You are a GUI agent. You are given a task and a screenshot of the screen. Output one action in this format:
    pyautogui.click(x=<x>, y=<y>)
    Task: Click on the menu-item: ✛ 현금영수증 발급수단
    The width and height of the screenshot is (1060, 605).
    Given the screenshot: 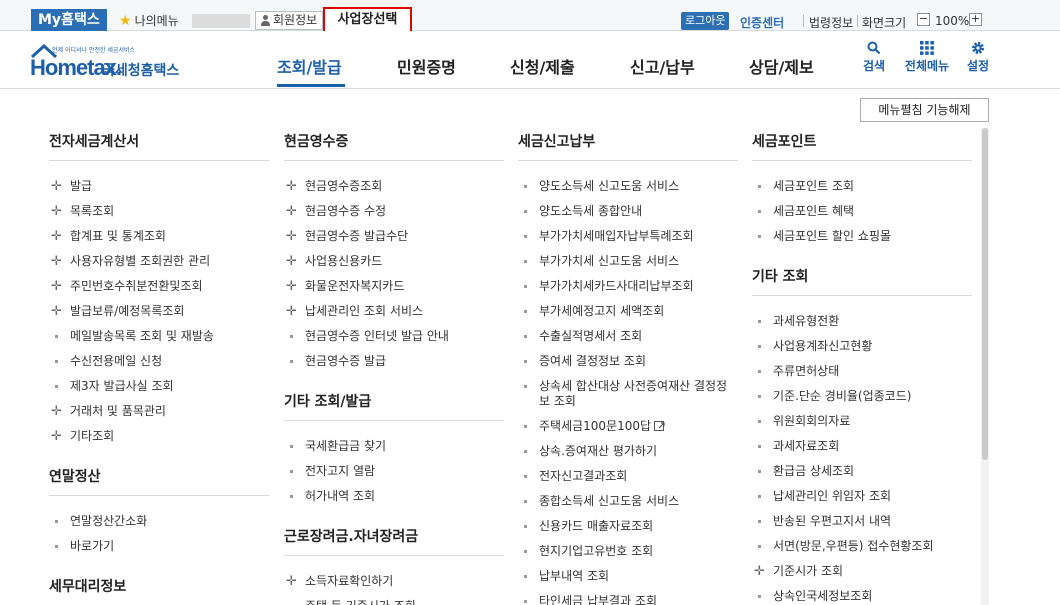 What is the action you would take?
    pyautogui.click(x=394, y=236)
    